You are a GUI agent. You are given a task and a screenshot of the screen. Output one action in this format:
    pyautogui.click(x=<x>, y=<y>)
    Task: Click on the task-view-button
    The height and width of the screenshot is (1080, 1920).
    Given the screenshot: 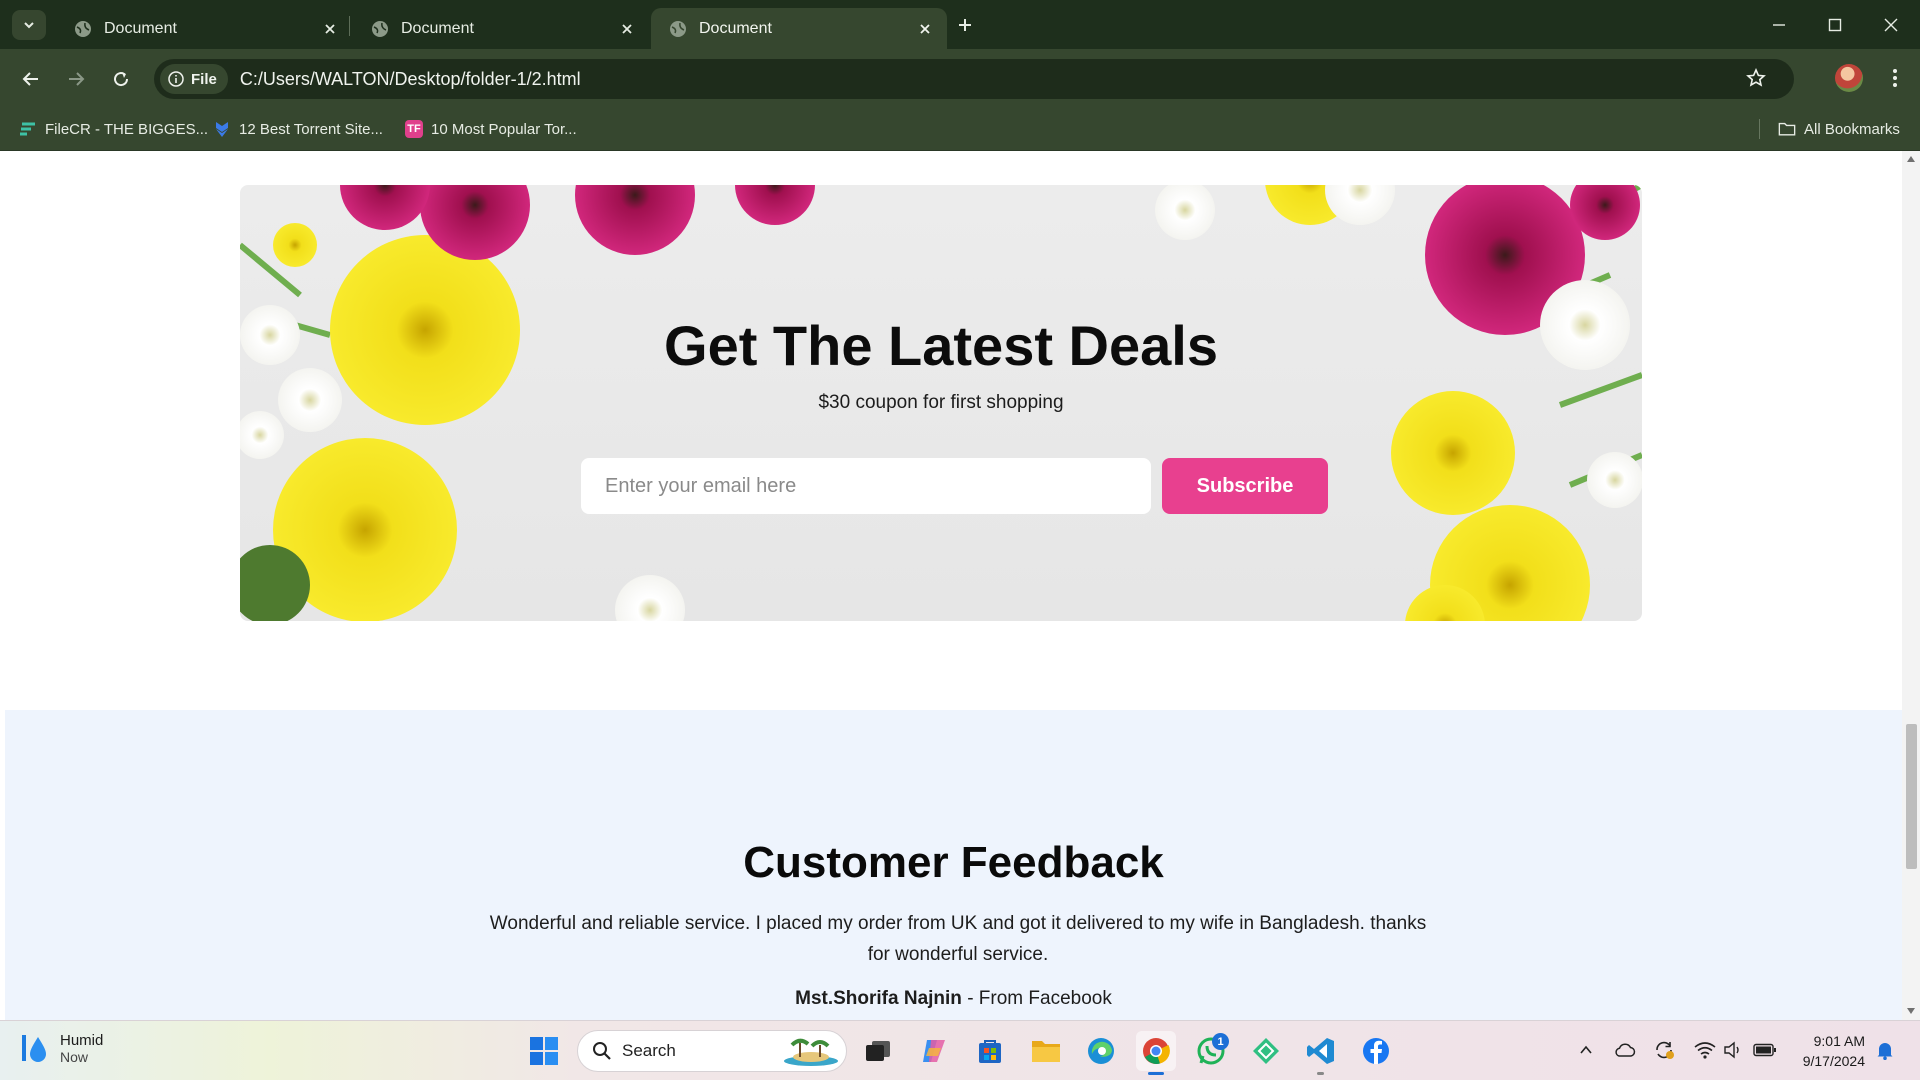 What is the action you would take?
    pyautogui.click(x=878, y=1051)
    